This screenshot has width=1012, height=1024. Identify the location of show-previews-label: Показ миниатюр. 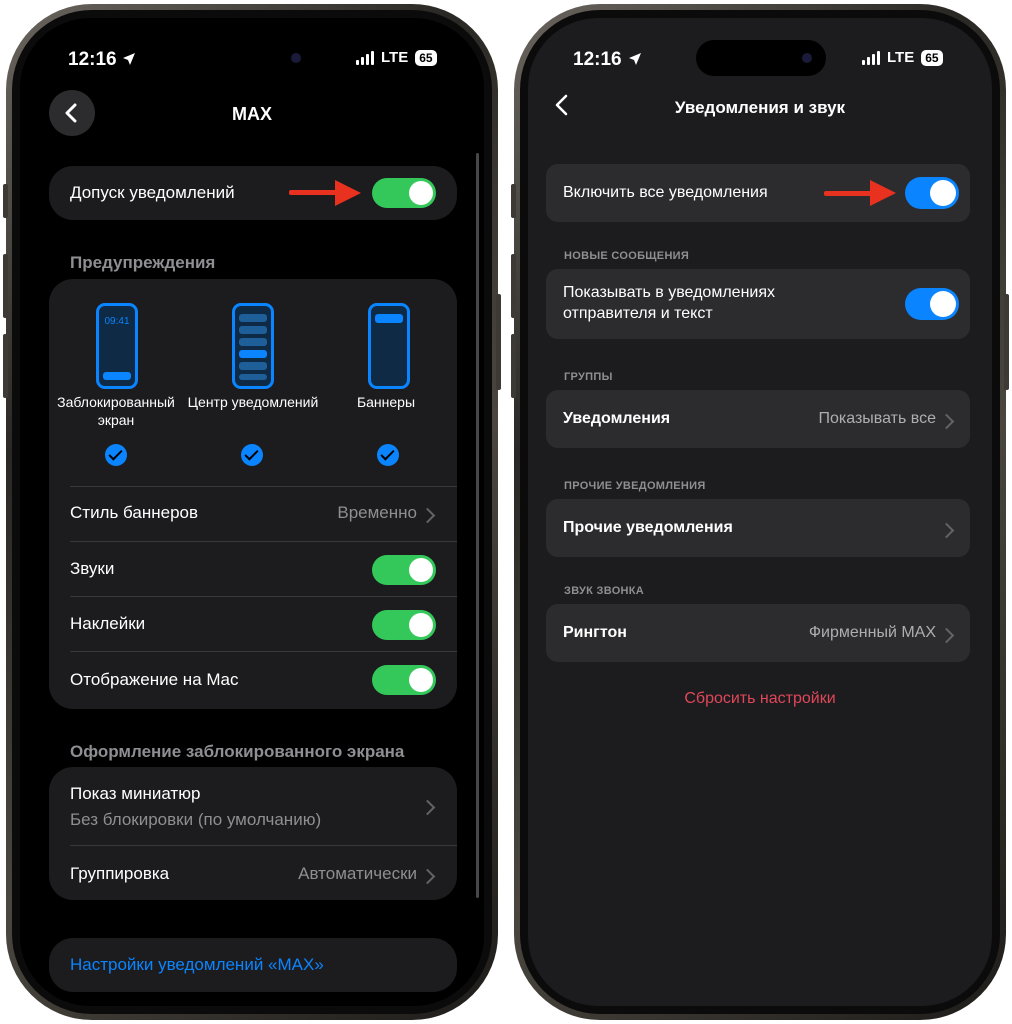
(135, 793).